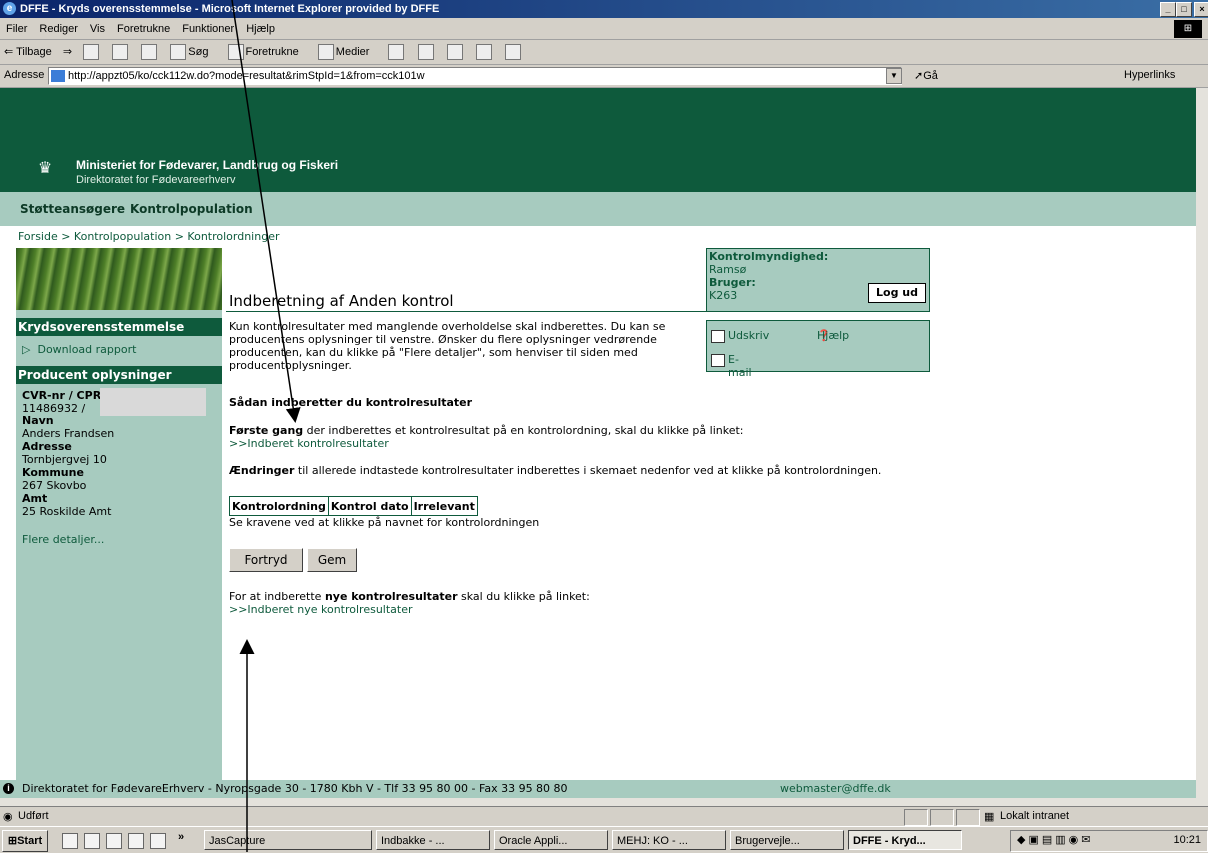  Describe the element at coordinates (143, 29) in the screenshot. I see `menu-foretrukne: Foretrukne` at that location.